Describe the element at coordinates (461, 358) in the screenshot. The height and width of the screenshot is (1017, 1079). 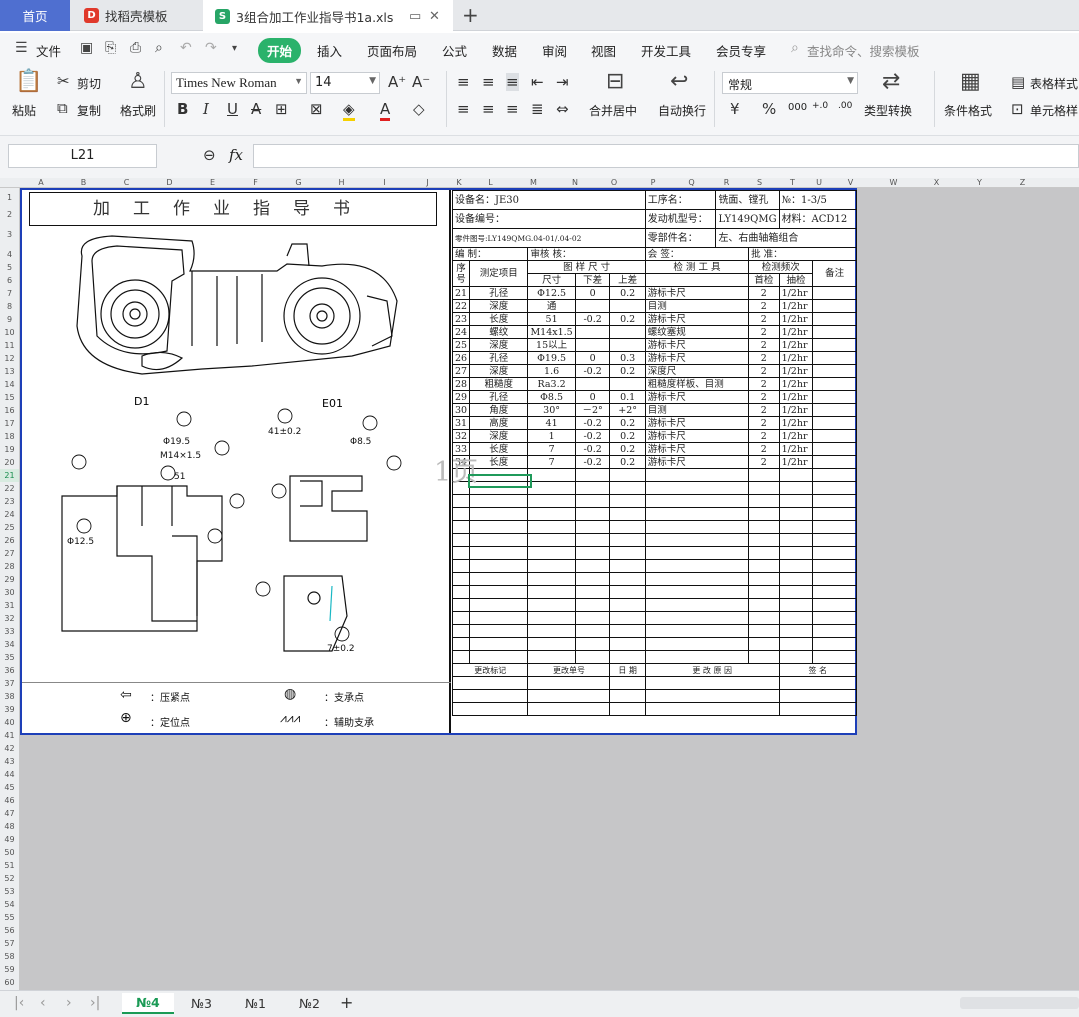
I see `cell-no: 26` at that location.